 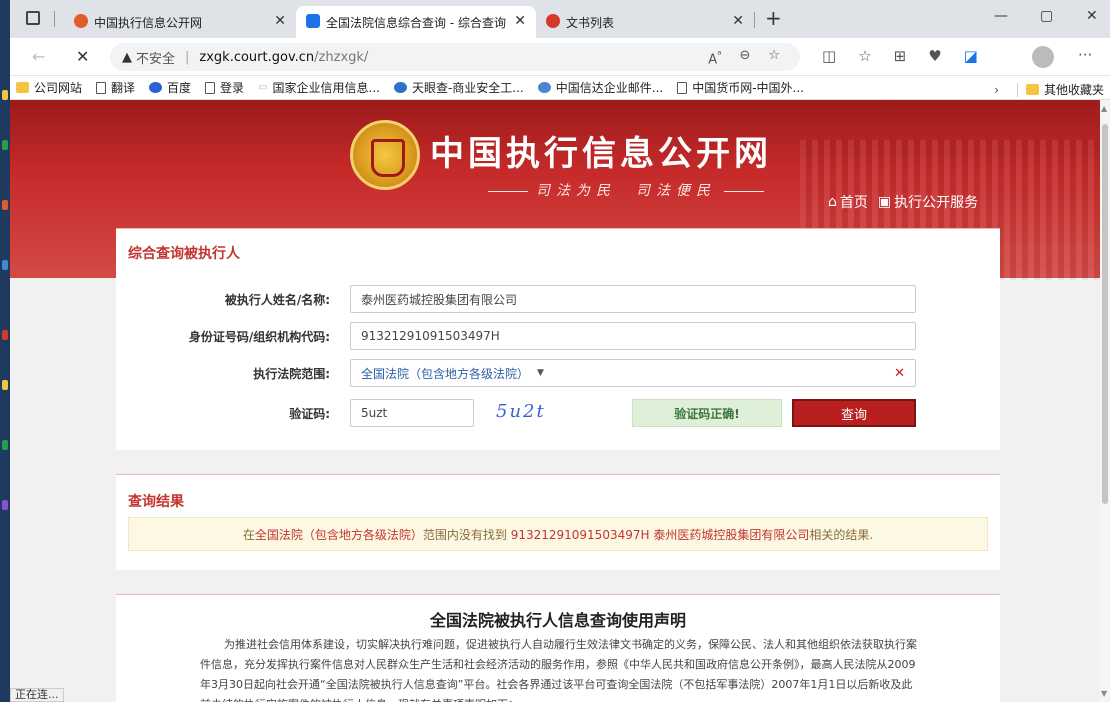 I want to click on site-title: 中国执行信息公开网, so click(x=601, y=154).